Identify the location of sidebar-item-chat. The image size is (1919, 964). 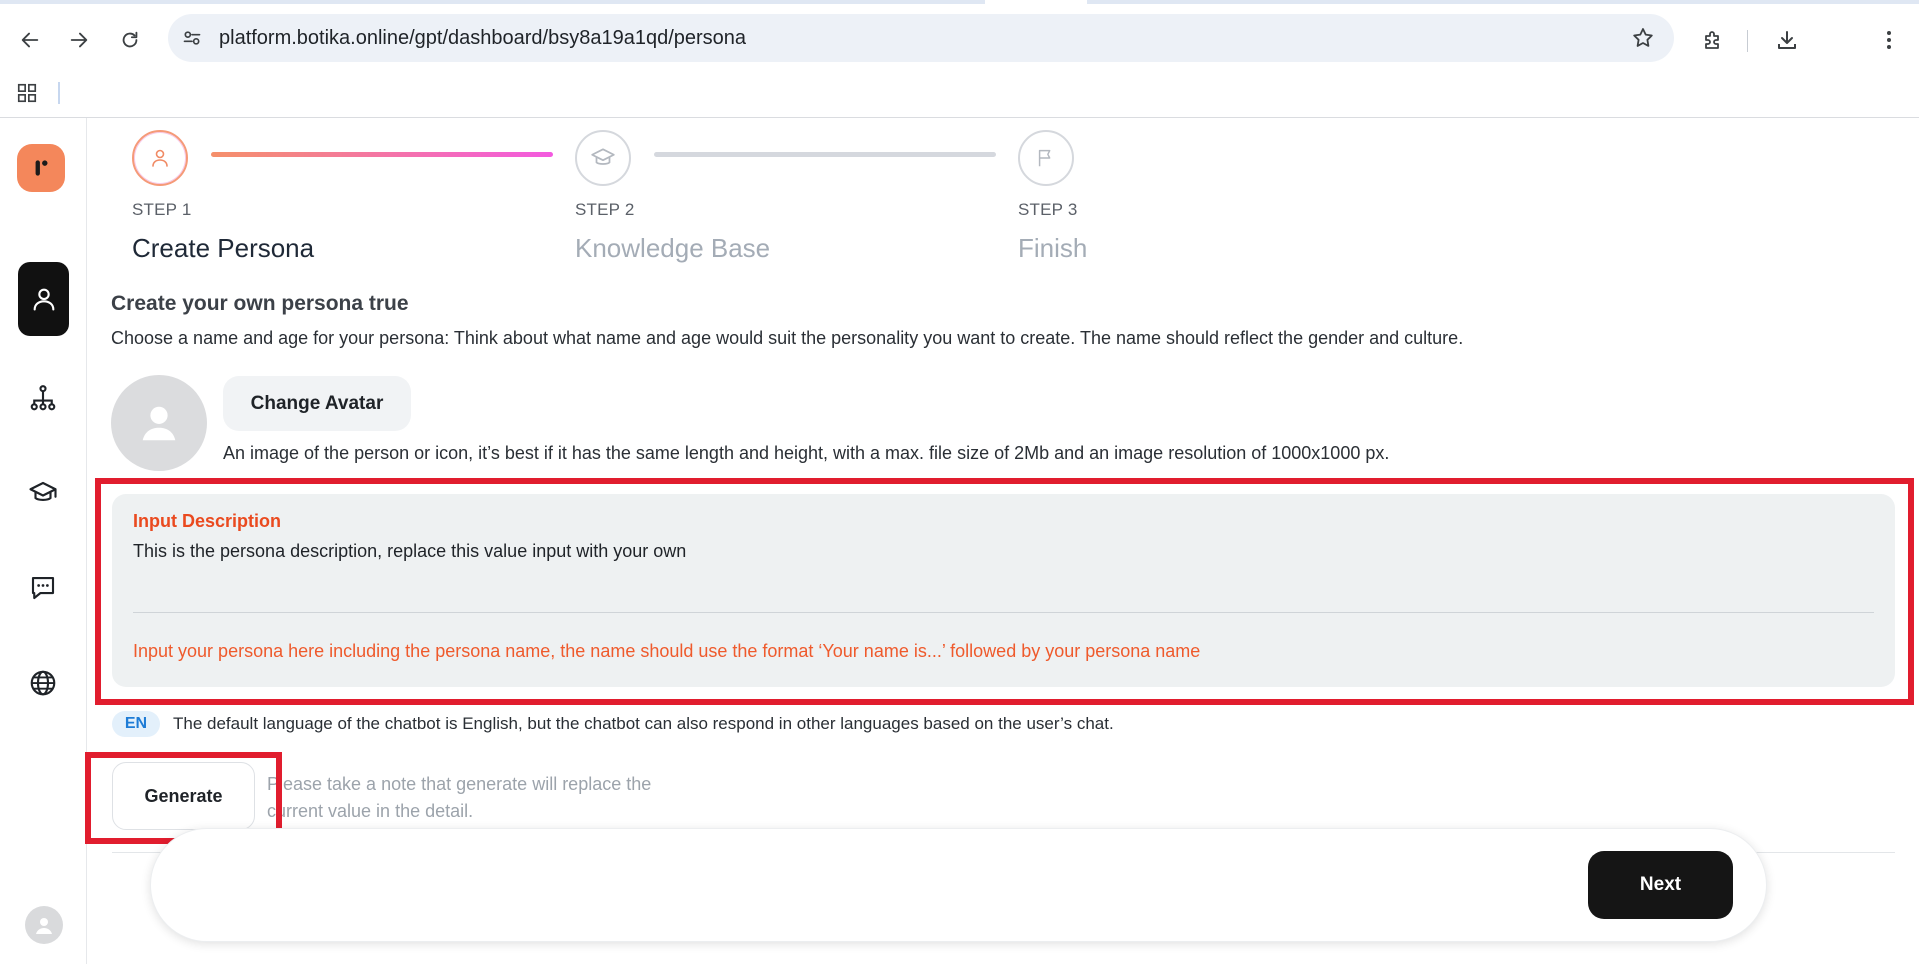
(43, 588).